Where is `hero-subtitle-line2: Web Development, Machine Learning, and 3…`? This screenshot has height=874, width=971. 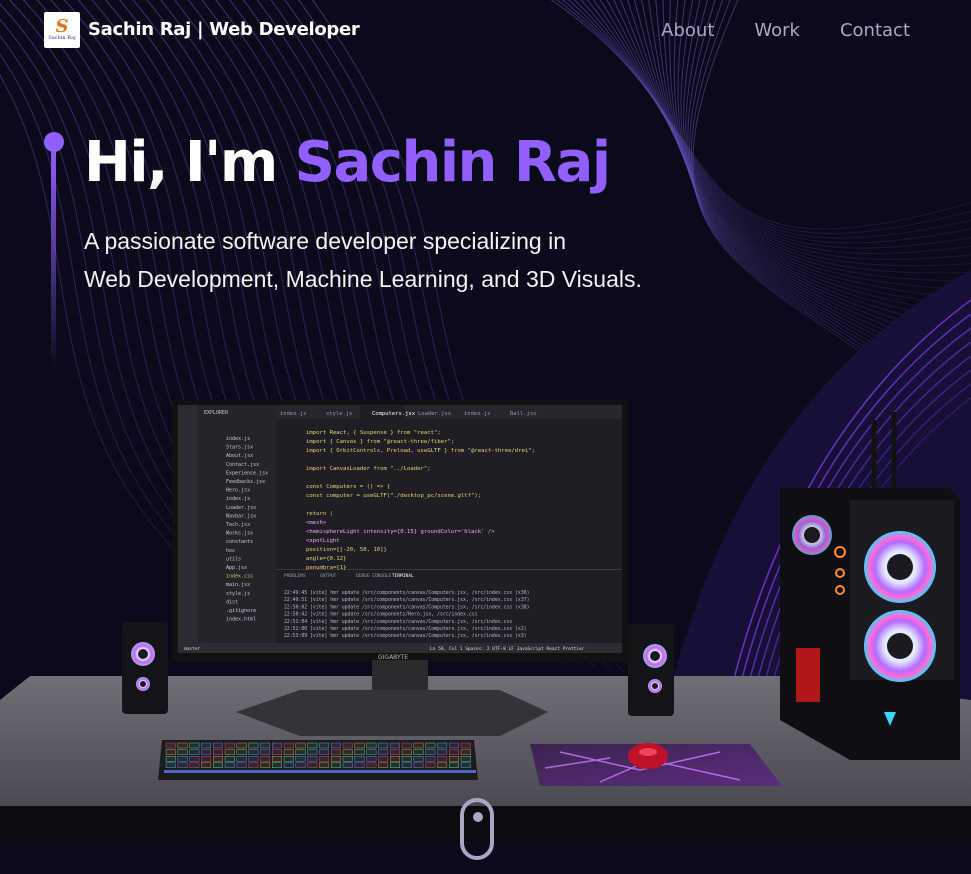 hero-subtitle-line2: Web Development, Machine Learning, and 3… is located at coordinates (363, 279).